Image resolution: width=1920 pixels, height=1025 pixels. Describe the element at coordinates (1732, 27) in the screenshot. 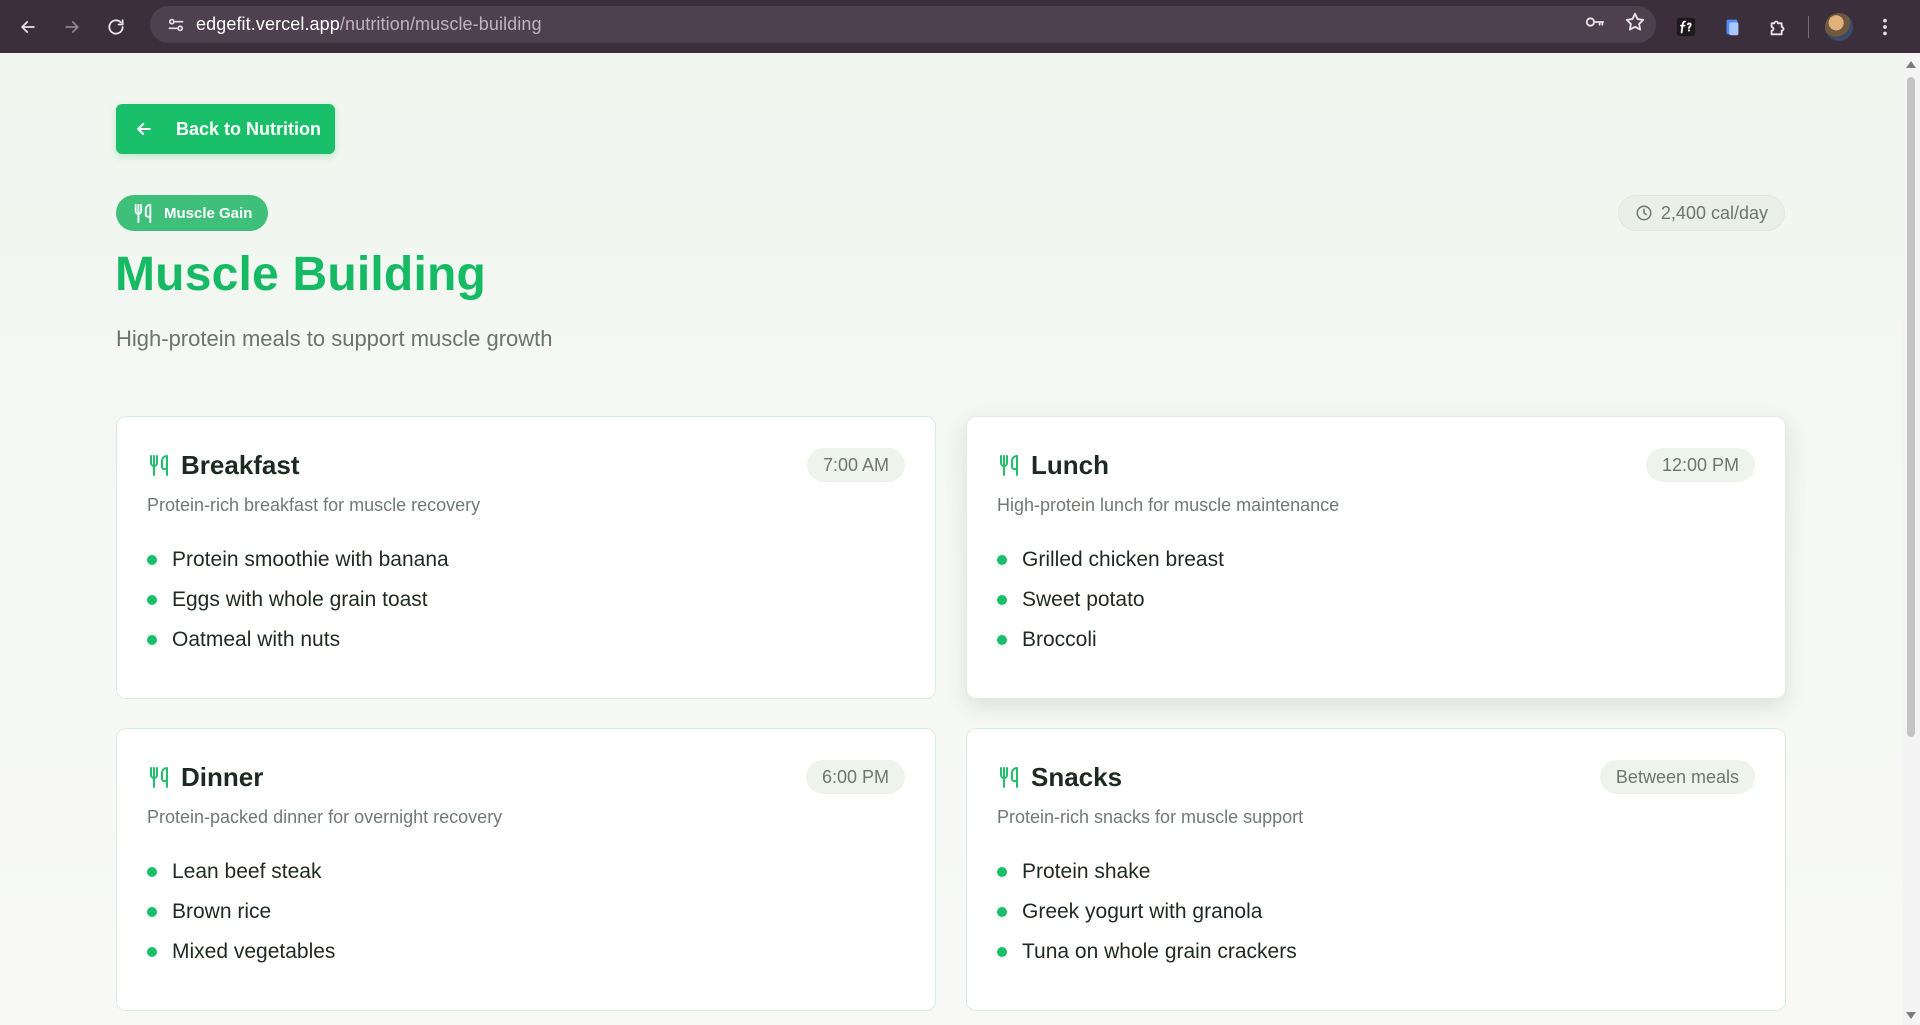

I see `copy-extension-icon` at that location.